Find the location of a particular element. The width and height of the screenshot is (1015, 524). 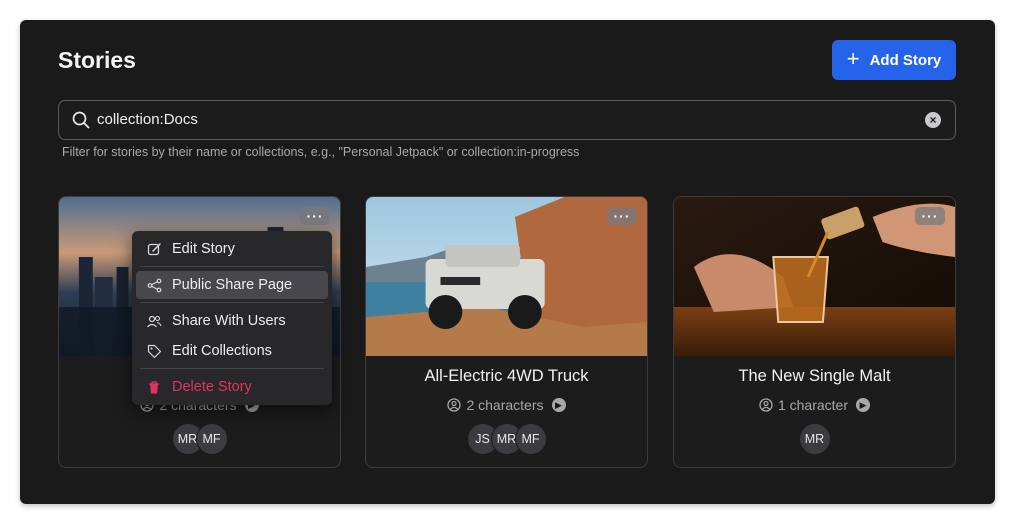

story-card: ··· The New Single Malt 1 character ▶ MR is located at coordinates (814, 332).